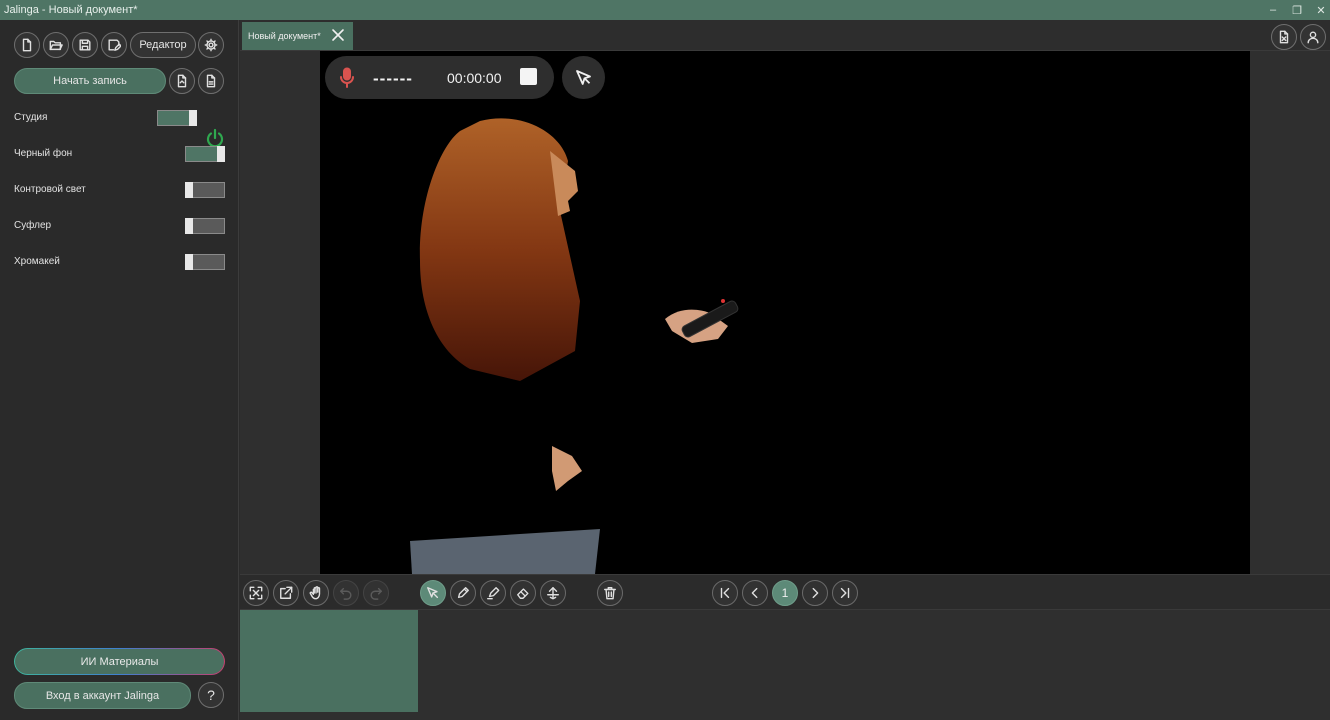 The height and width of the screenshot is (720, 1330). I want to click on start-recording-button: Начать запись, so click(90, 81).